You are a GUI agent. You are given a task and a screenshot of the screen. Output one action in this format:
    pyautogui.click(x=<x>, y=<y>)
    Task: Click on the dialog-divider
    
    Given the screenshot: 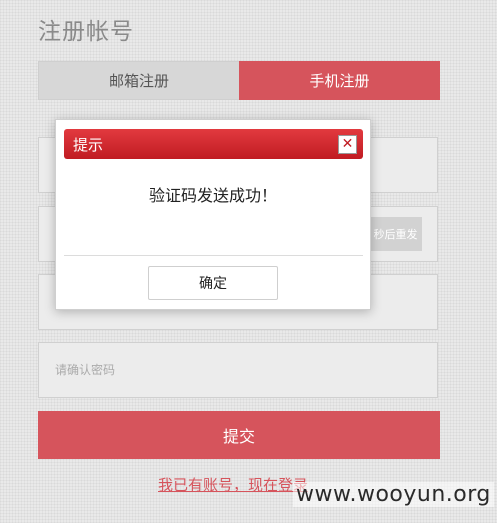 What is the action you would take?
    pyautogui.click(x=213, y=255)
    